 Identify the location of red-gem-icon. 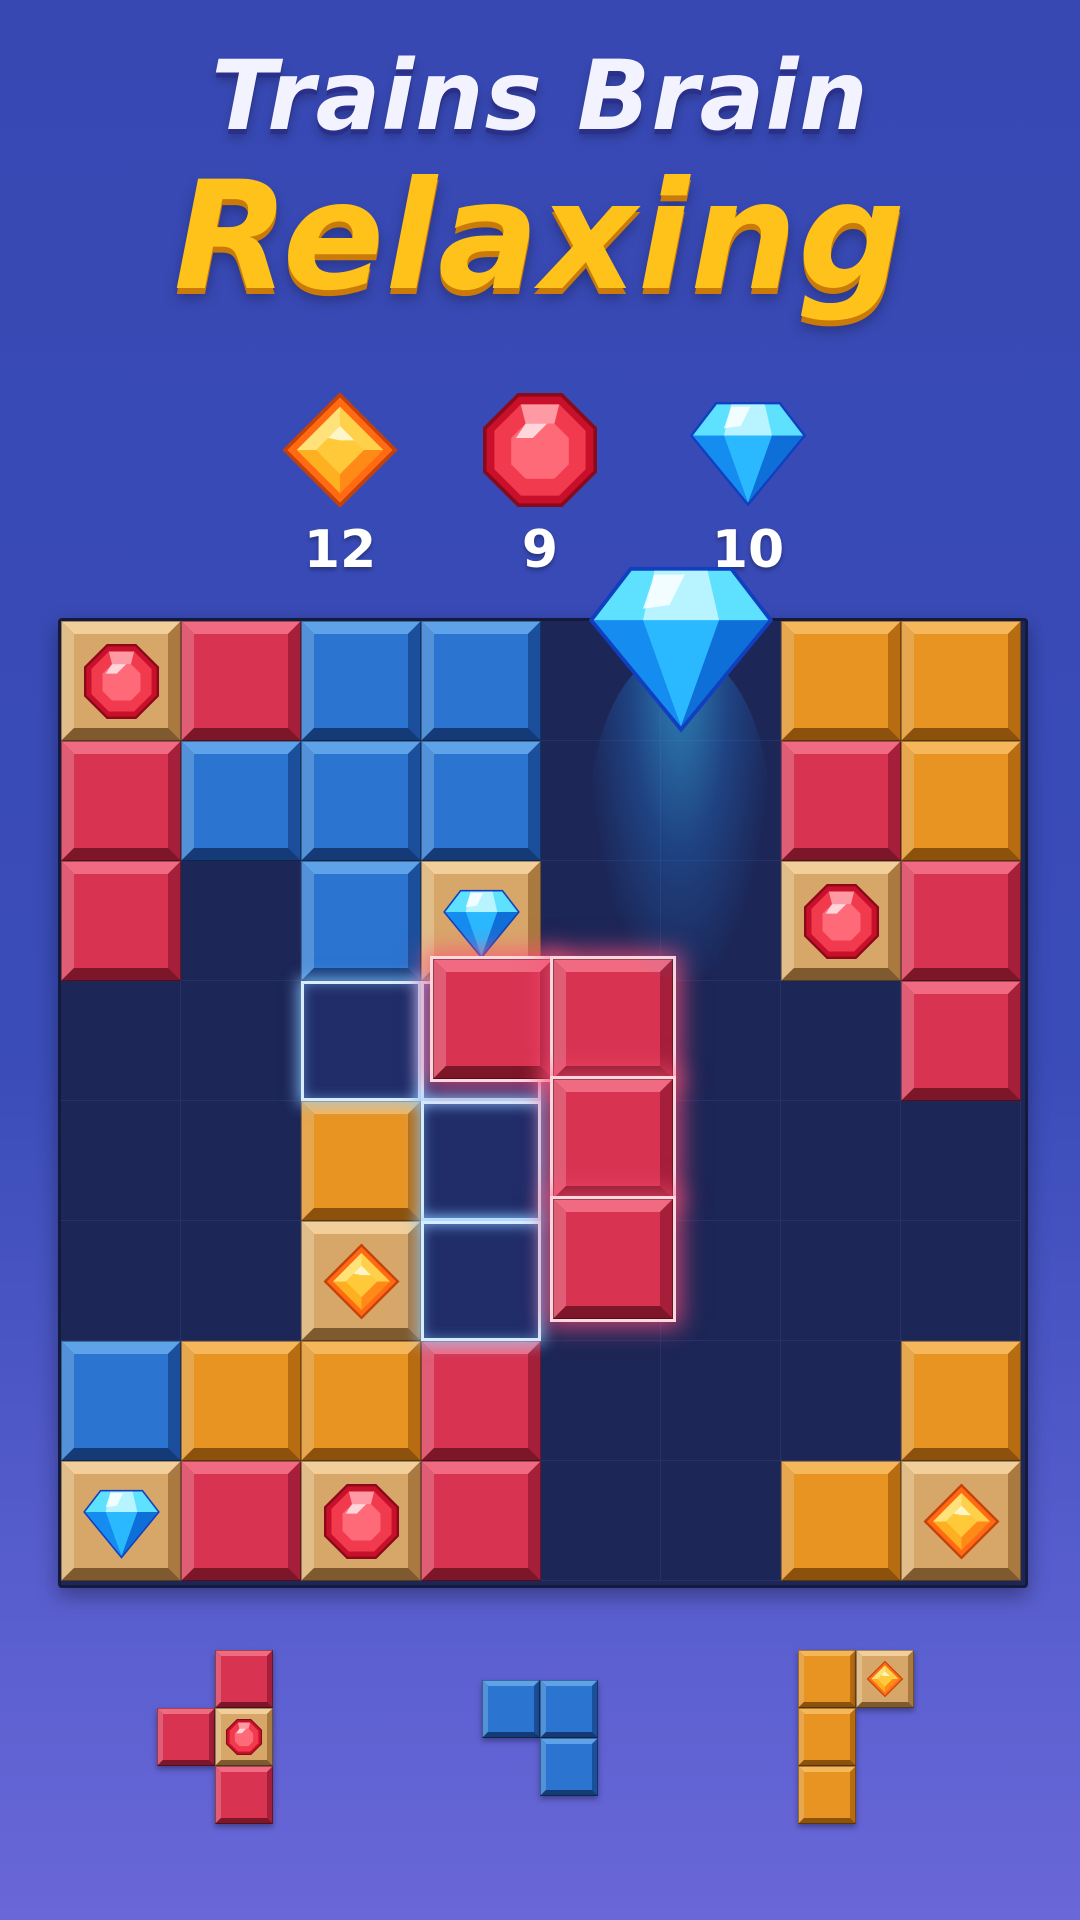
(540, 450).